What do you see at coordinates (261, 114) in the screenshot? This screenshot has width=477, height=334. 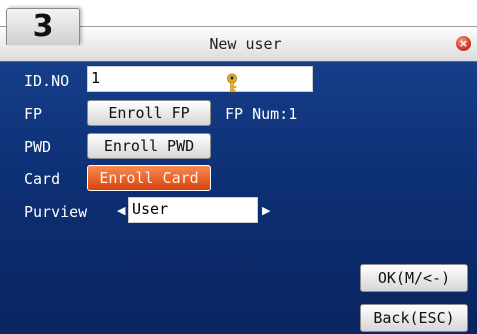 I see `fp-num-text: FP Num:1` at bounding box center [261, 114].